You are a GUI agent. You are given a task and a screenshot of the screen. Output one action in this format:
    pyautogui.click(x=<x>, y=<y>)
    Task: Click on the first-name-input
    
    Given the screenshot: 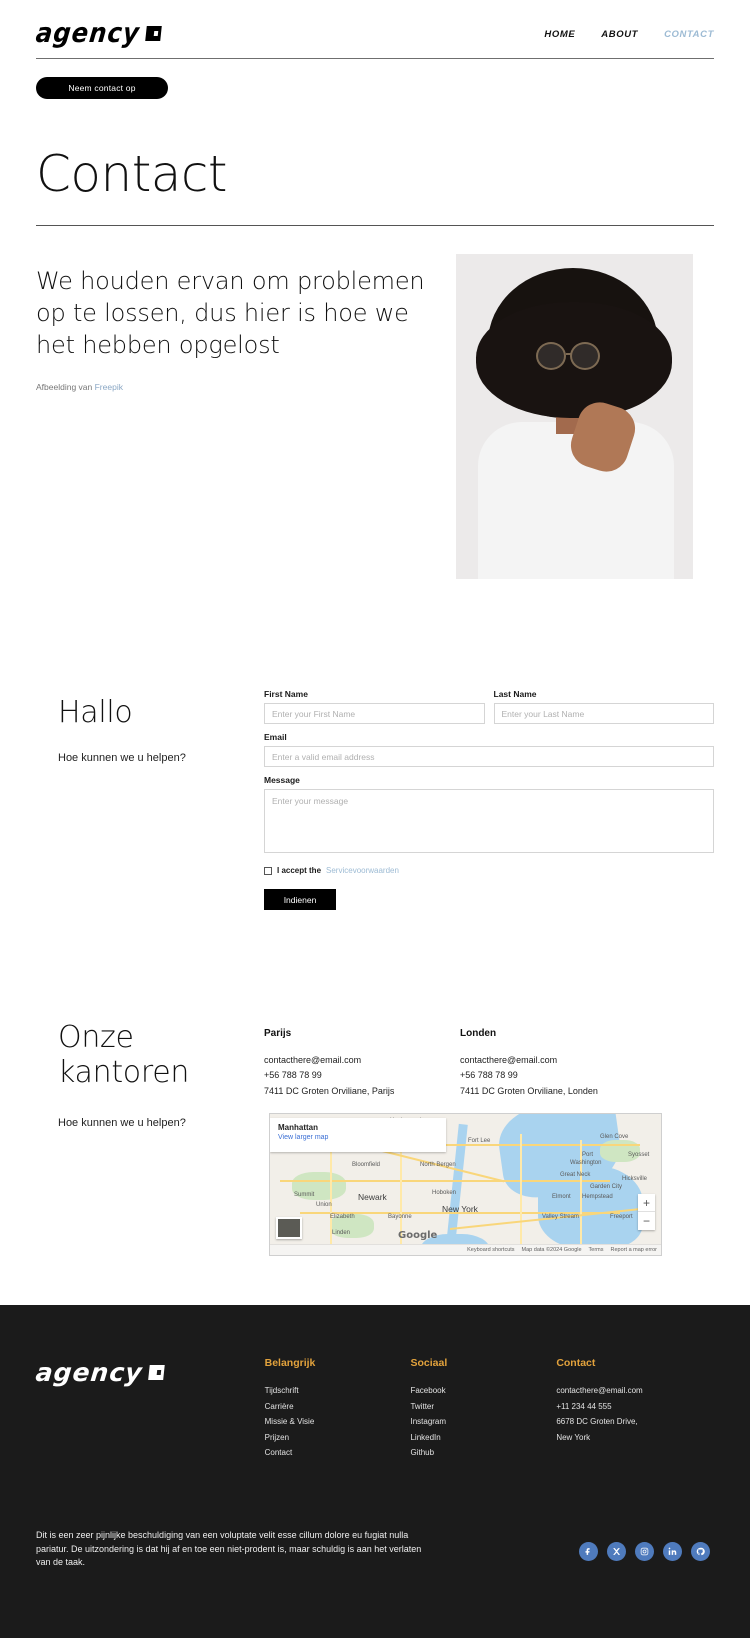 What is the action you would take?
    pyautogui.click(x=374, y=713)
    